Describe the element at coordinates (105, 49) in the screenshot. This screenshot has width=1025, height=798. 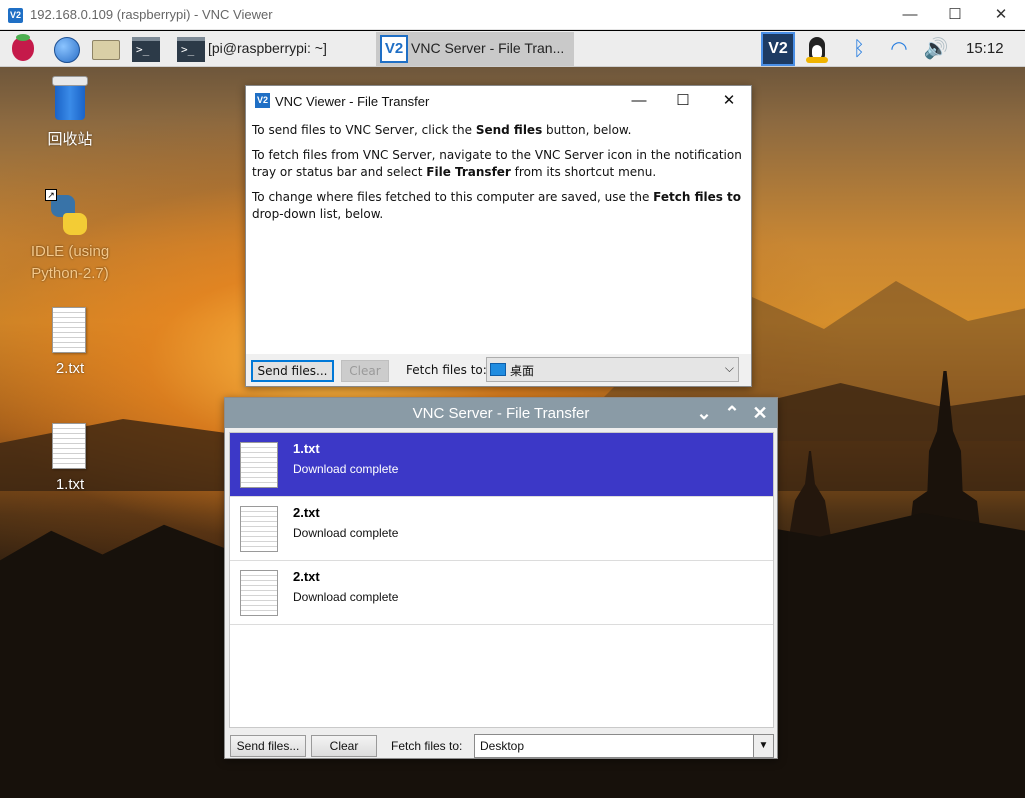
I see `file-manager-icon` at that location.